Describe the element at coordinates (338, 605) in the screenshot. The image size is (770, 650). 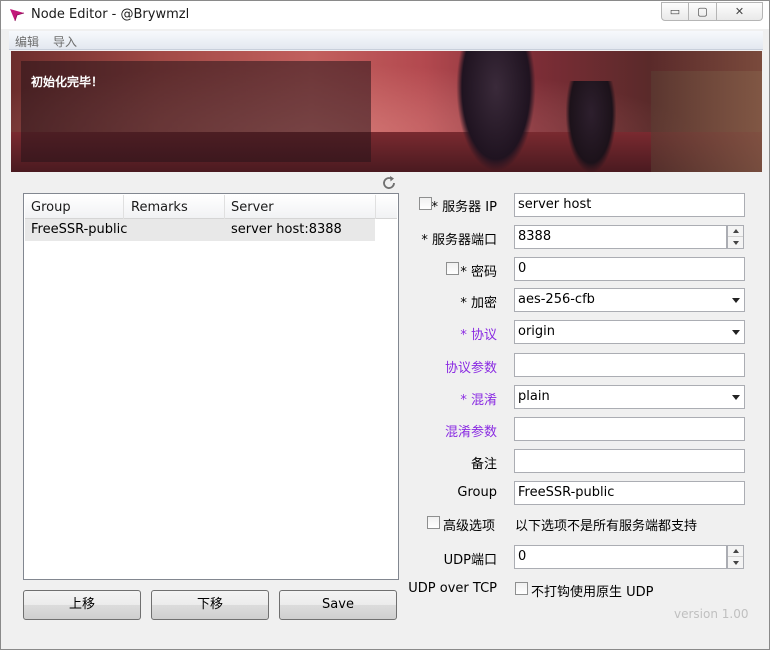
I see `save-button: Save` at that location.